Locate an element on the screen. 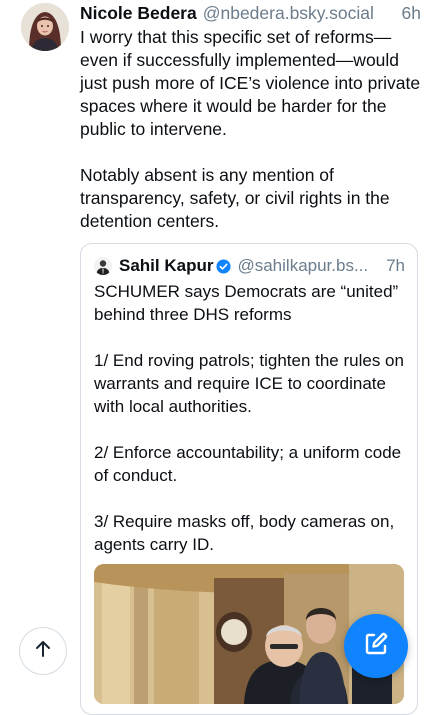 The width and height of the screenshot is (435, 715). post-timestamp: 6h is located at coordinates (411, 13).